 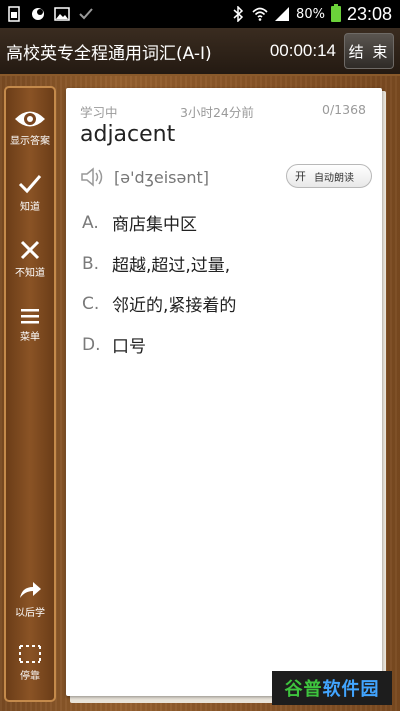 What do you see at coordinates (62, 14) in the screenshot?
I see `image-icon` at bounding box center [62, 14].